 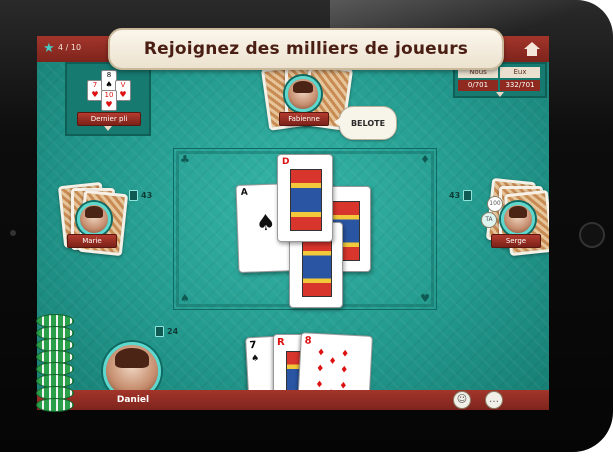 I want to click on score-value-them: 332/701, so click(x=520, y=85).